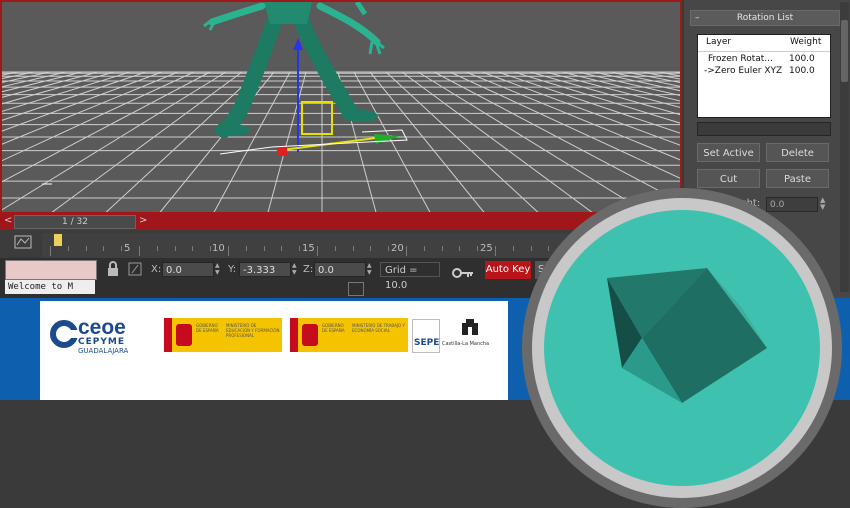 The width and height of the screenshot is (850, 508). Describe the element at coordinates (188, 269) in the screenshot. I see `x-coordinate-field: 0.0` at that location.